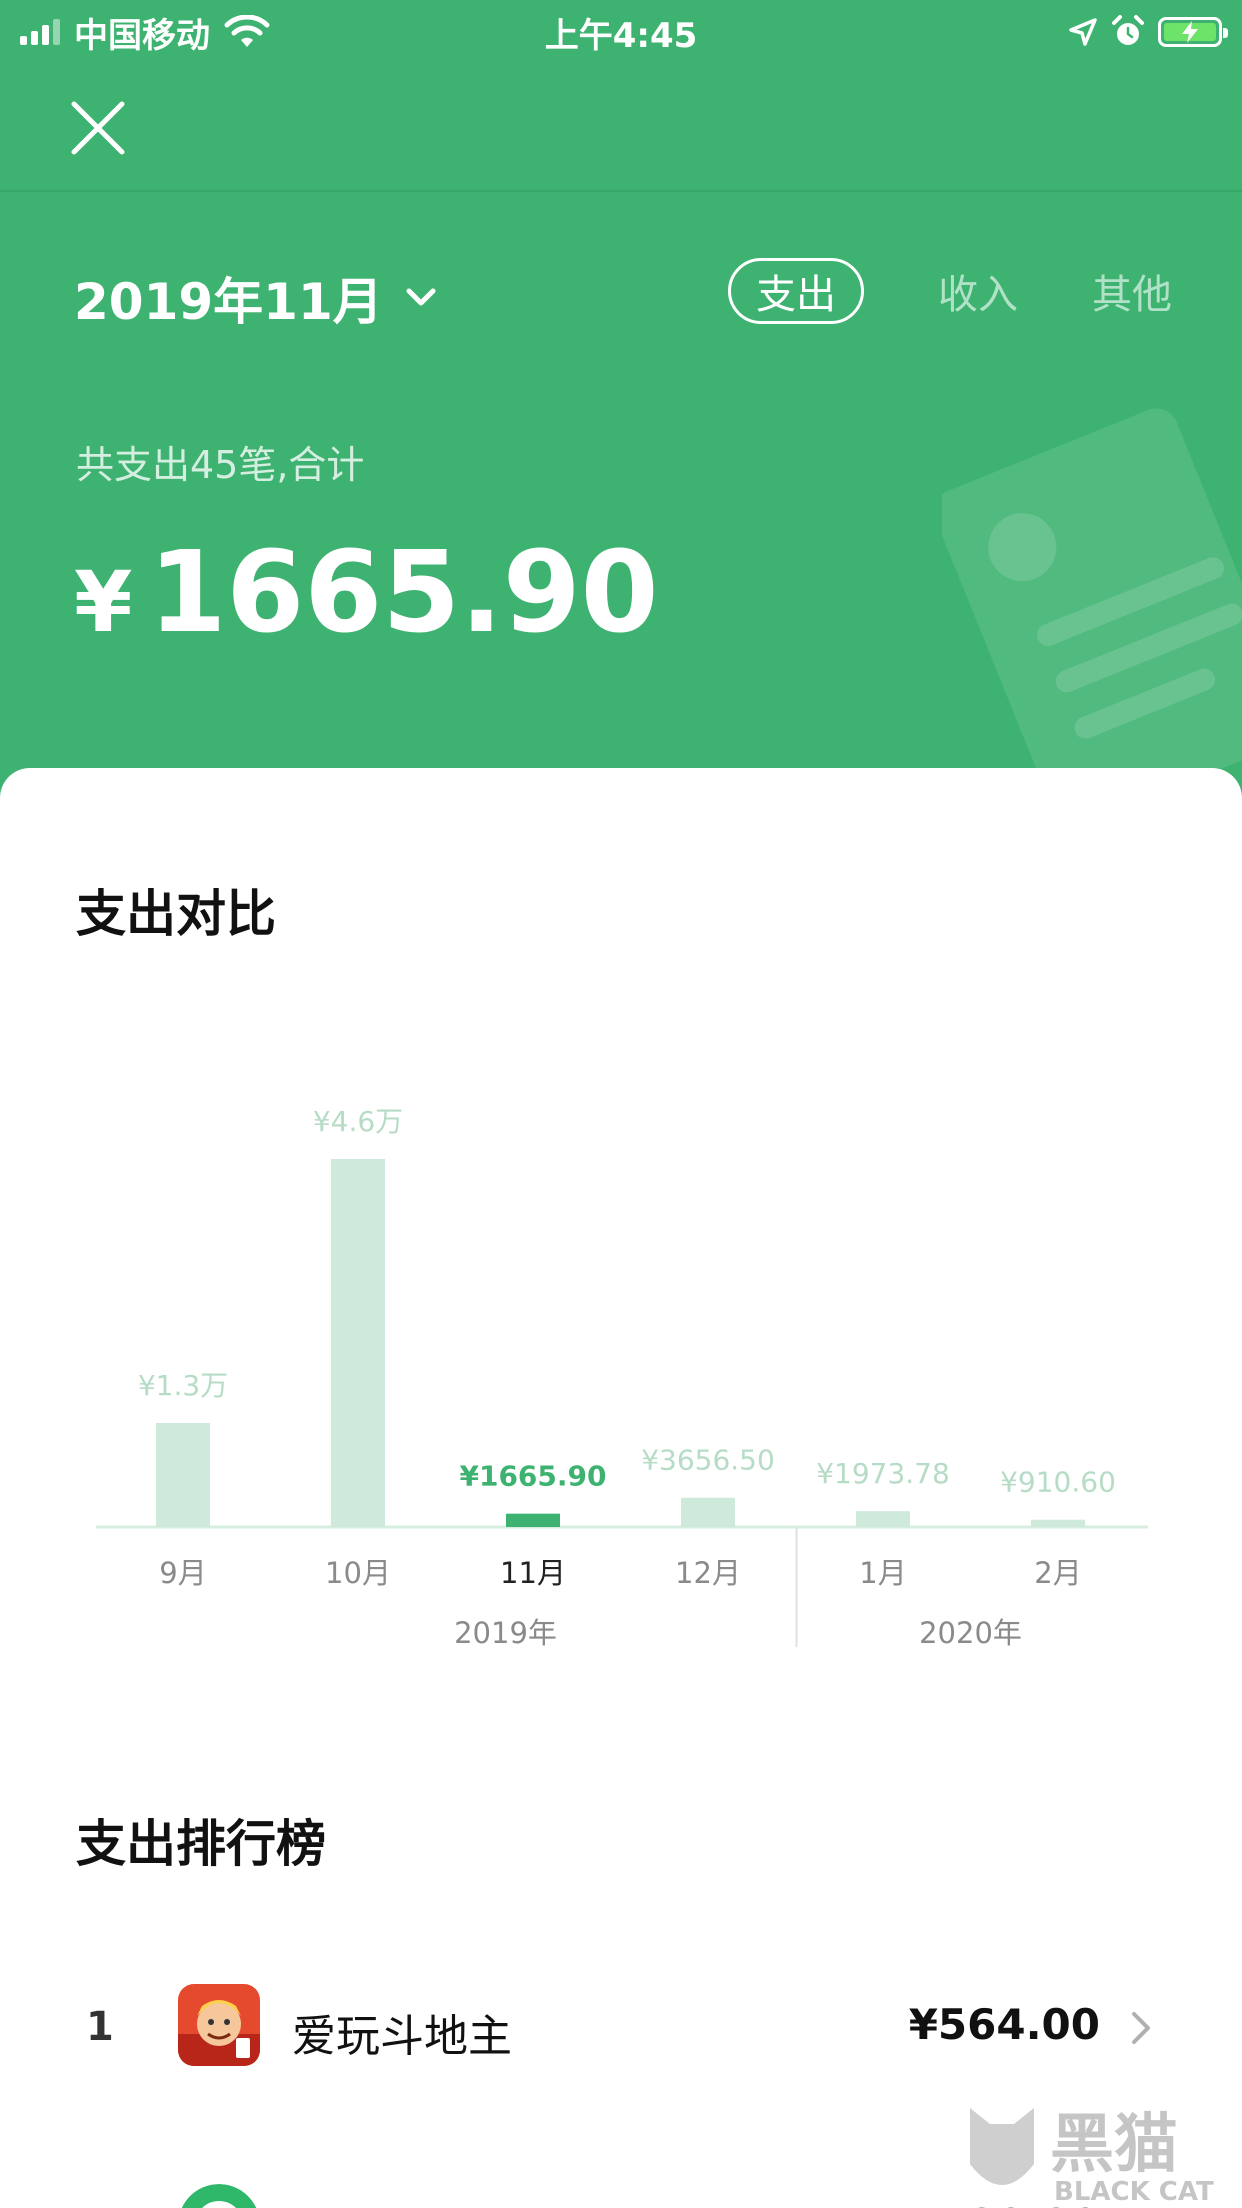  What do you see at coordinates (421, 297) in the screenshot?
I see `chevron-down-icon` at bounding box center [421, 297].